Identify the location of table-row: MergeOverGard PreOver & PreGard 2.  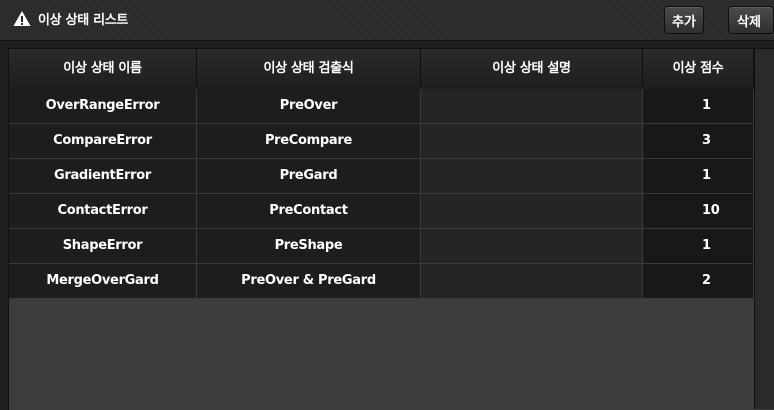
(381, 281).